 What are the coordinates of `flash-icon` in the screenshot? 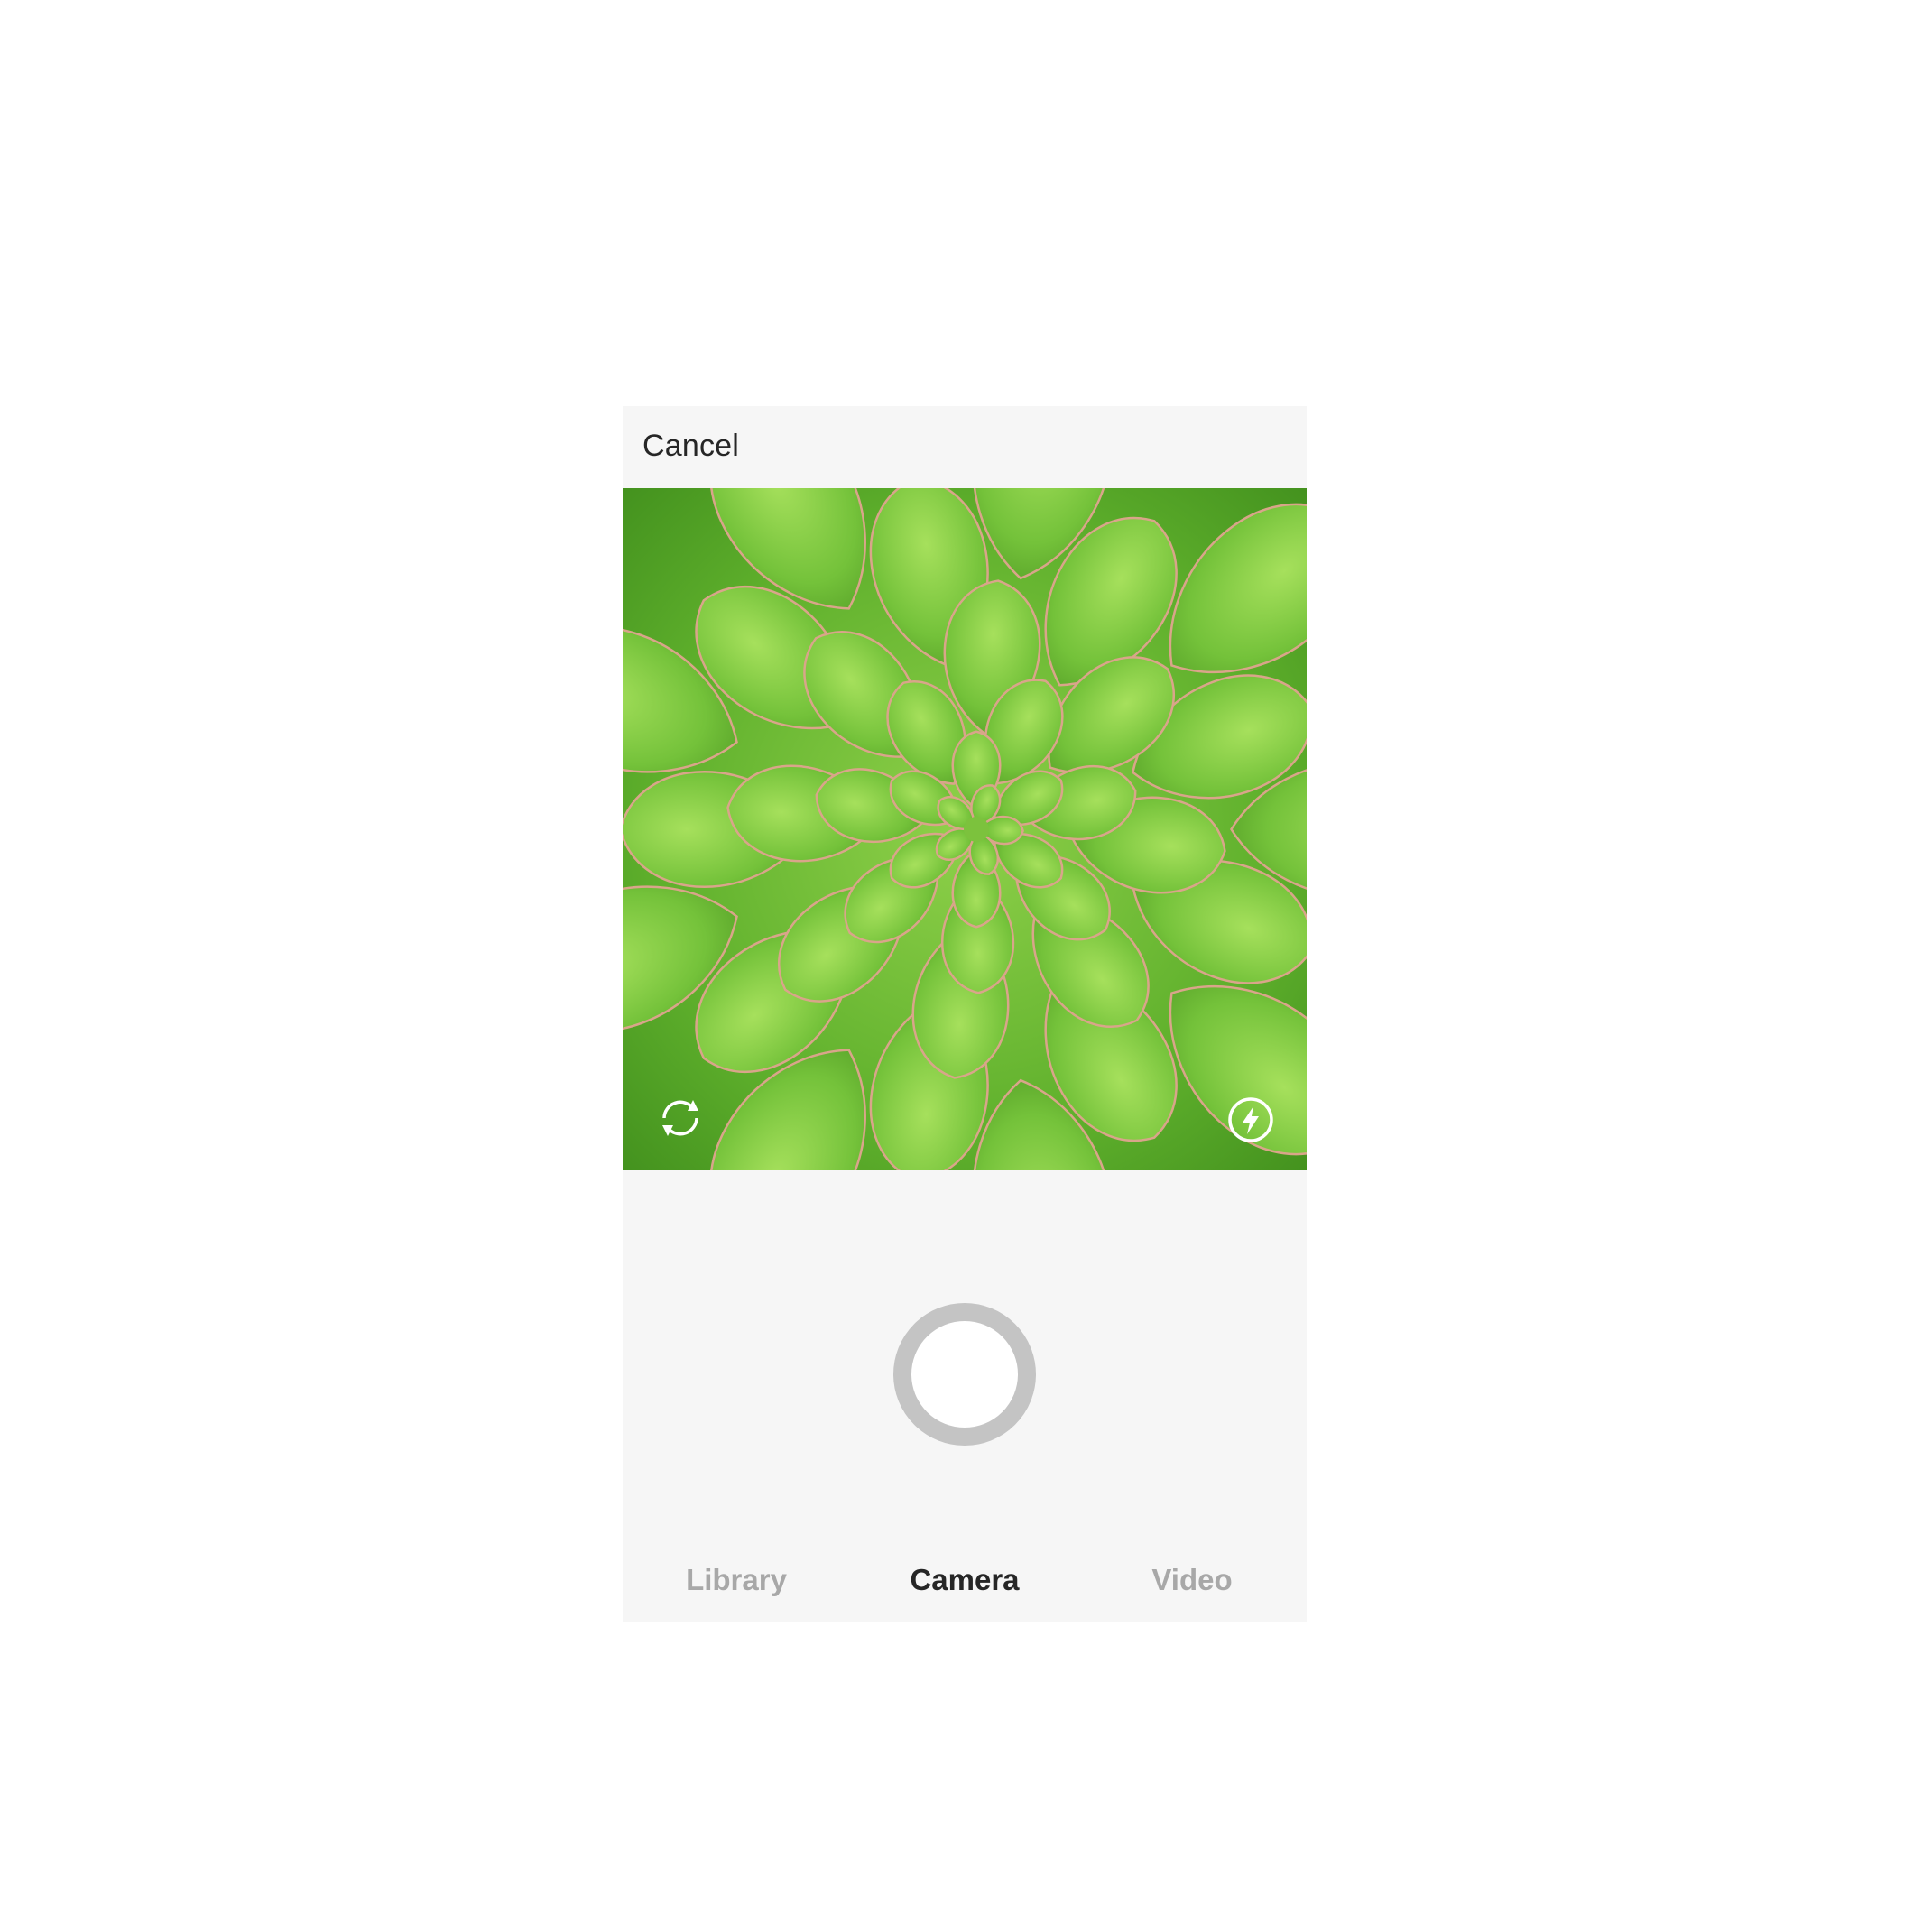 It's located at (1250, 1120).